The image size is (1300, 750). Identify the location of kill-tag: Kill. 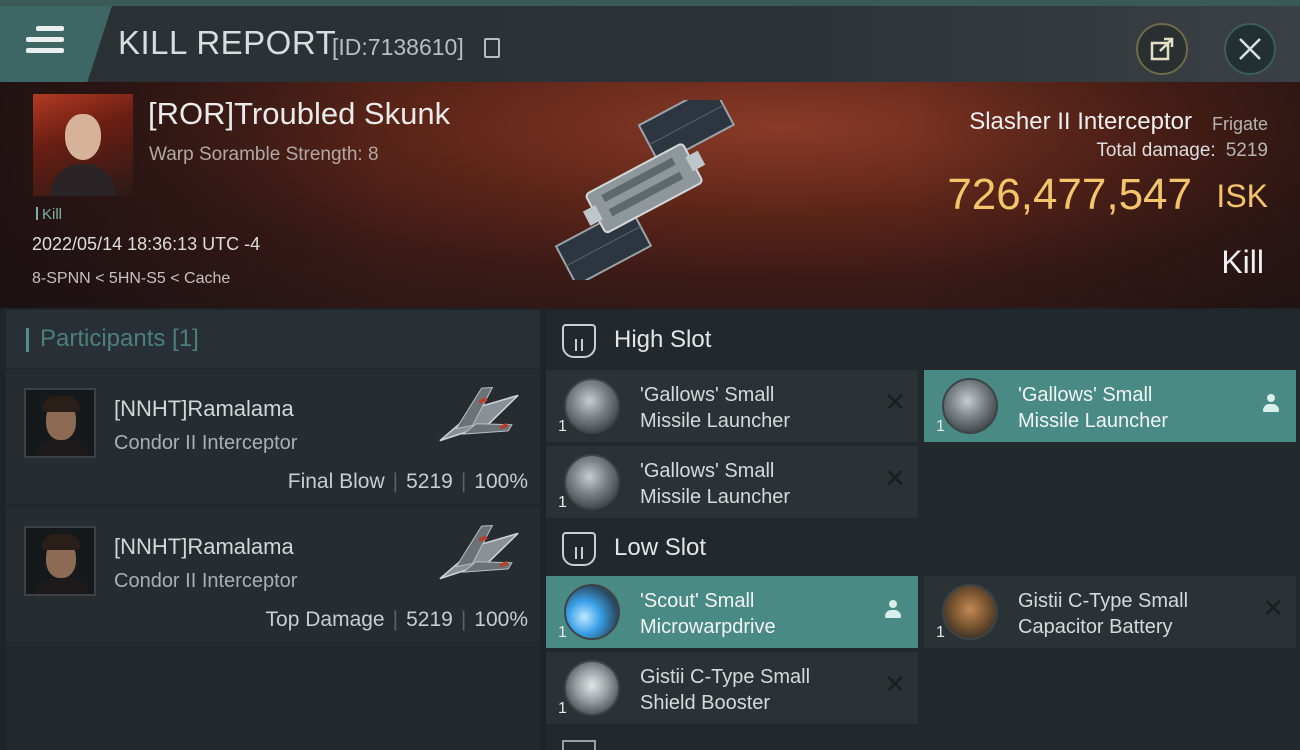
(49, 214).